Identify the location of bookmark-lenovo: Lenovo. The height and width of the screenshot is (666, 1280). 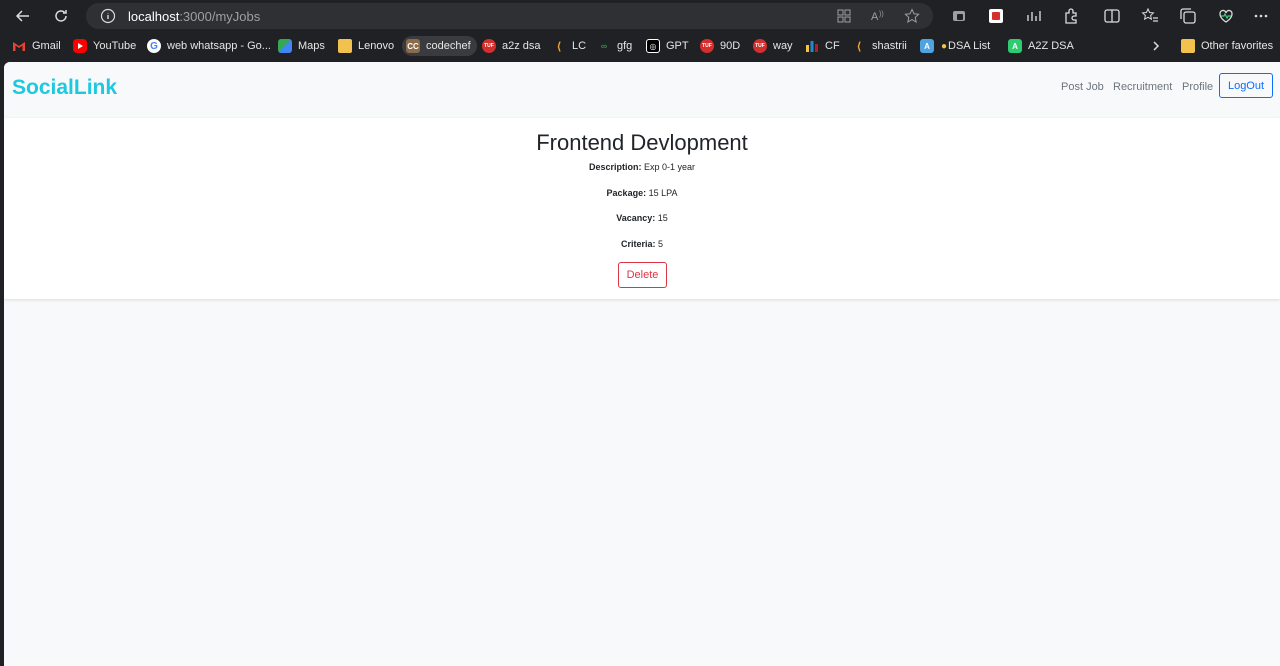
(366, 46).